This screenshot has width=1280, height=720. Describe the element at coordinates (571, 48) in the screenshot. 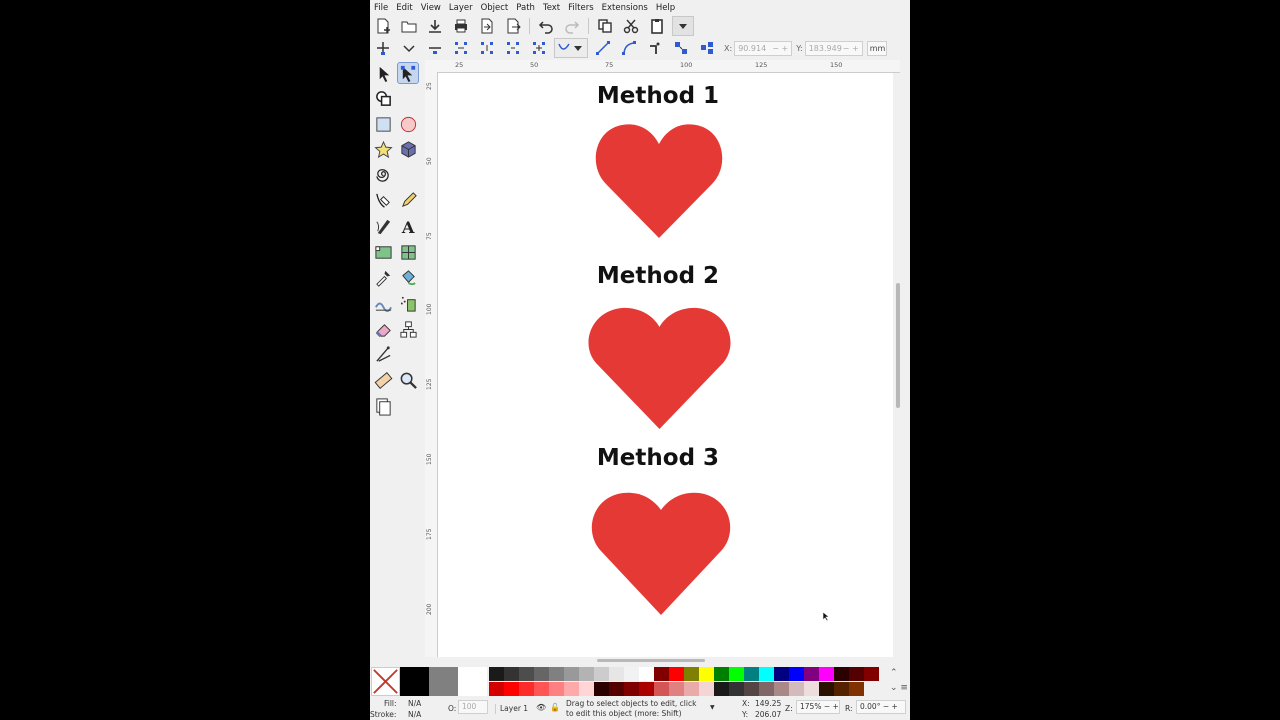

I see `node-type-dropdown-icon` at that location.